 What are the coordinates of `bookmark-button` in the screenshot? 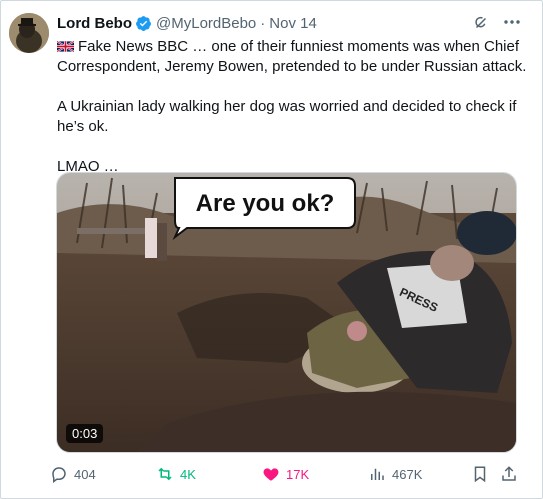 It's located at (483, 474).